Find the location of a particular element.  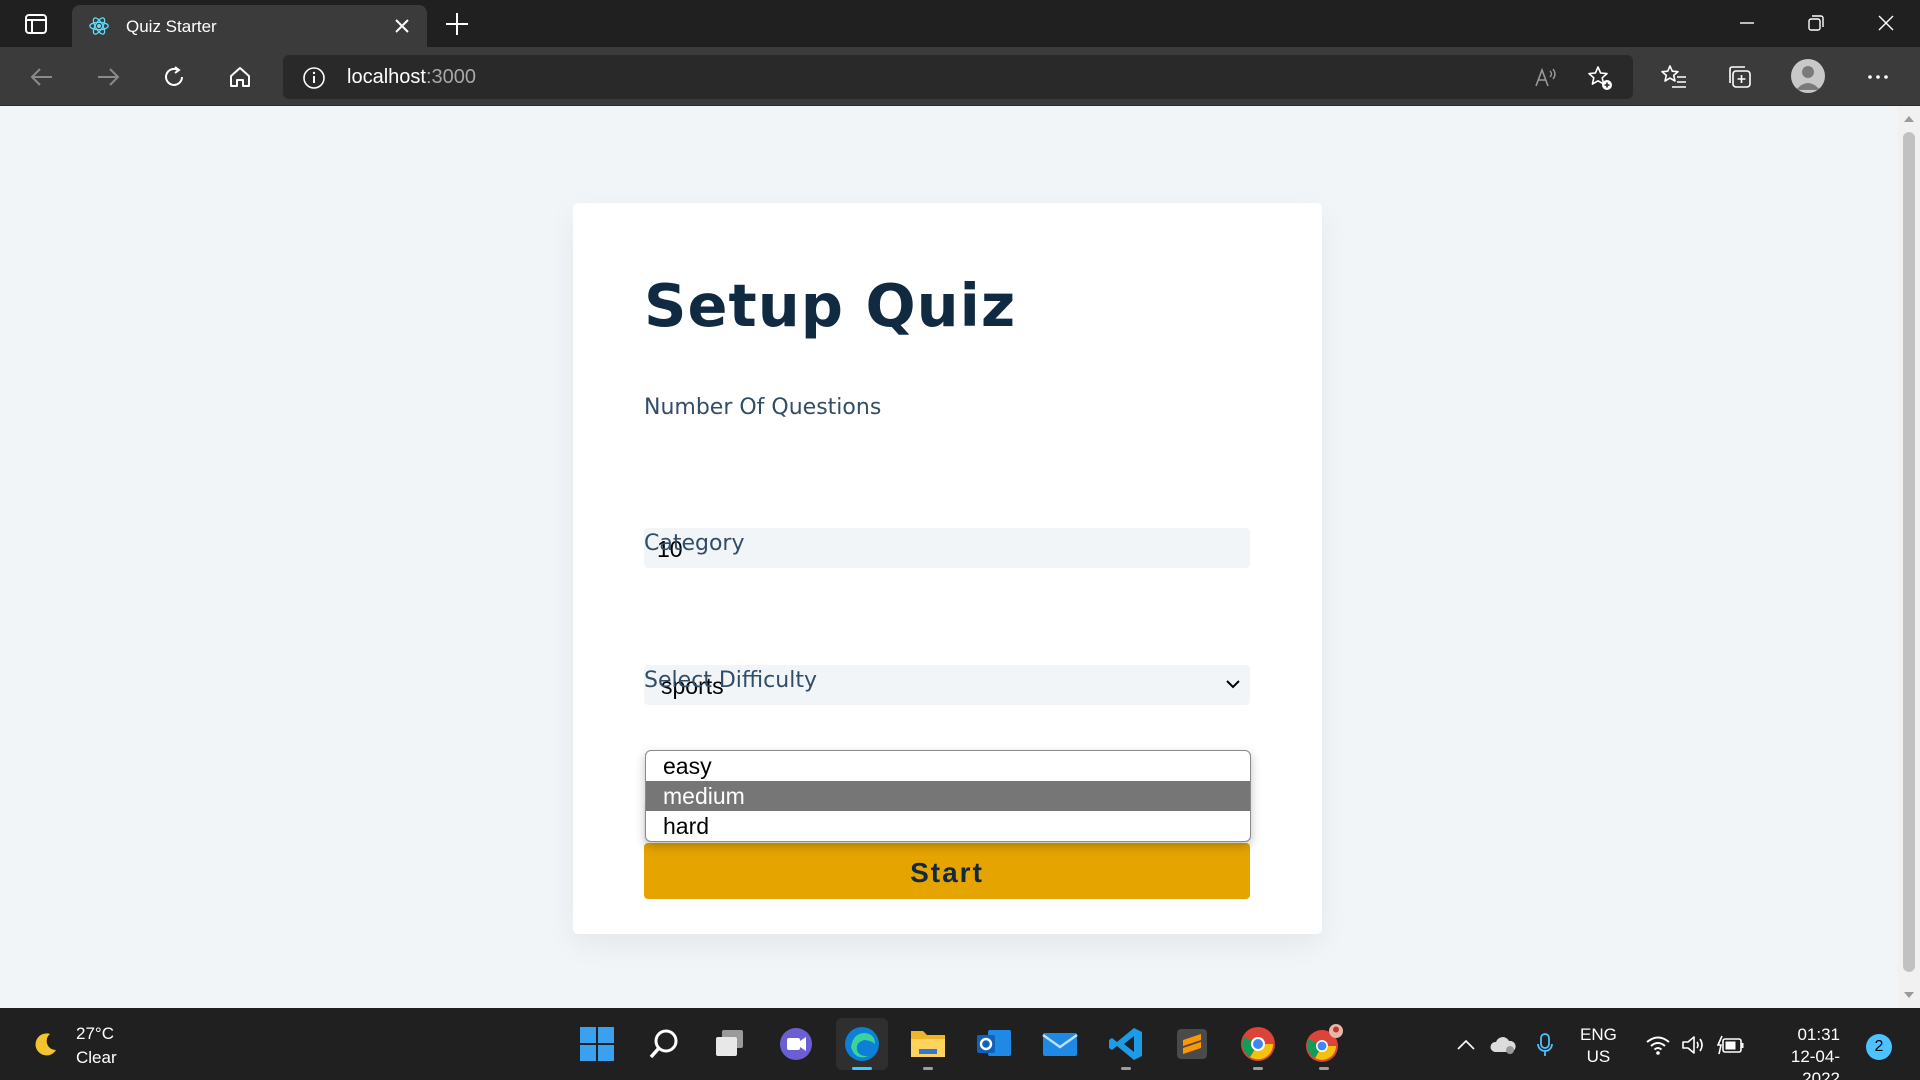

category-label: Category is located at coordinates (694, 543).